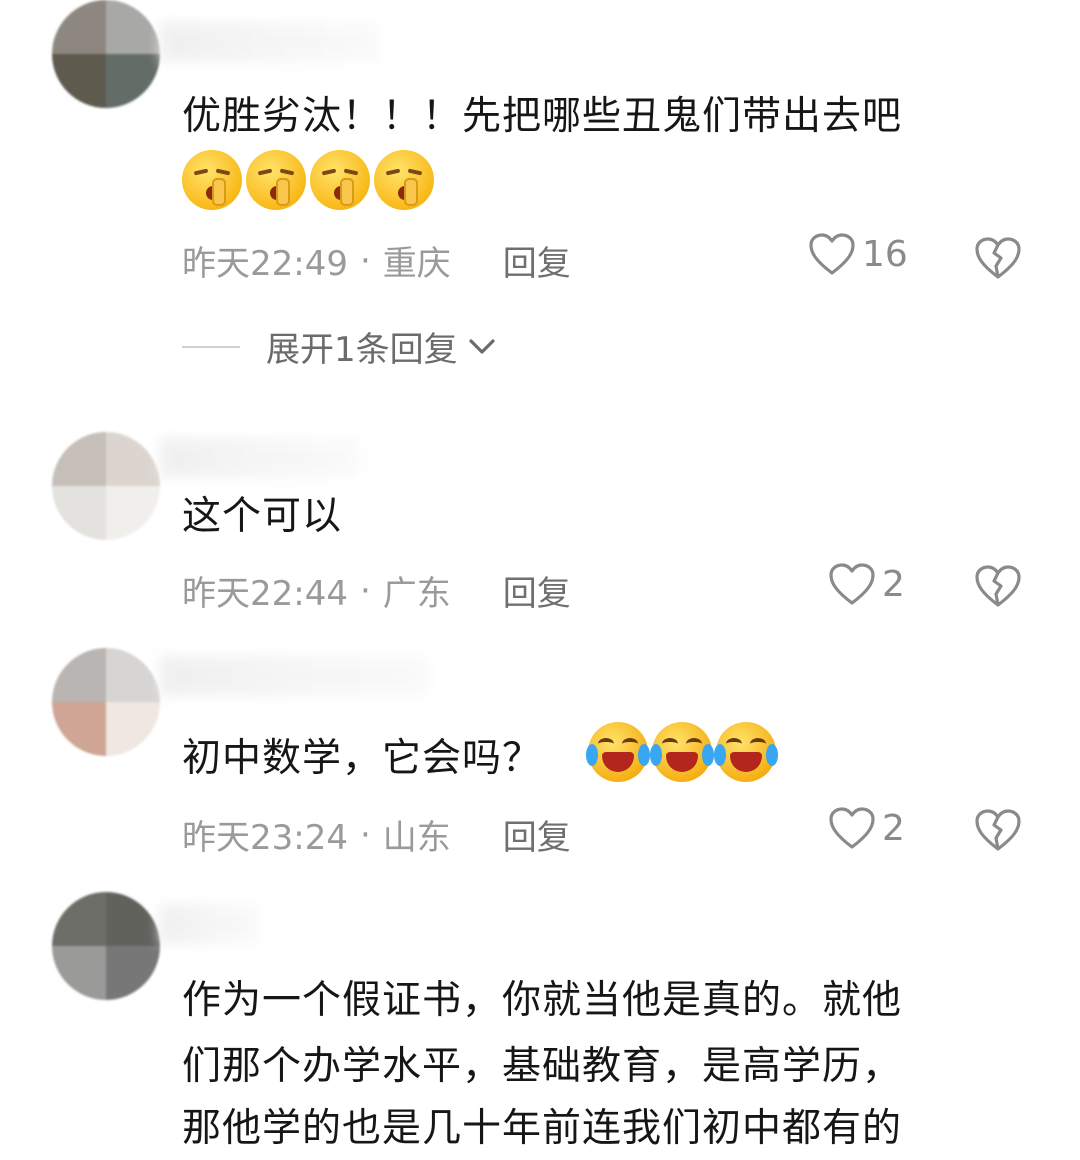 This screenshot has width=1080, height=1160. What do you see at coordinates (376, 834) in the screenshot?
I see `comment-meta: 昨天23:24 · 山东 回复` at bounding box center [376, 834].